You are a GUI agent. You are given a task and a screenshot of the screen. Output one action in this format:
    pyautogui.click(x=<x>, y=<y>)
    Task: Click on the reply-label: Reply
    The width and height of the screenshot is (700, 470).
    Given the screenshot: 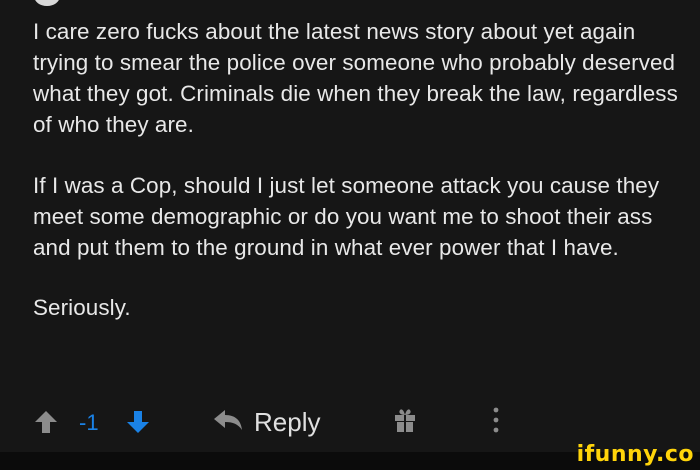 What is the action you would take?
    pyautogui.click(x=287, y=422)
    